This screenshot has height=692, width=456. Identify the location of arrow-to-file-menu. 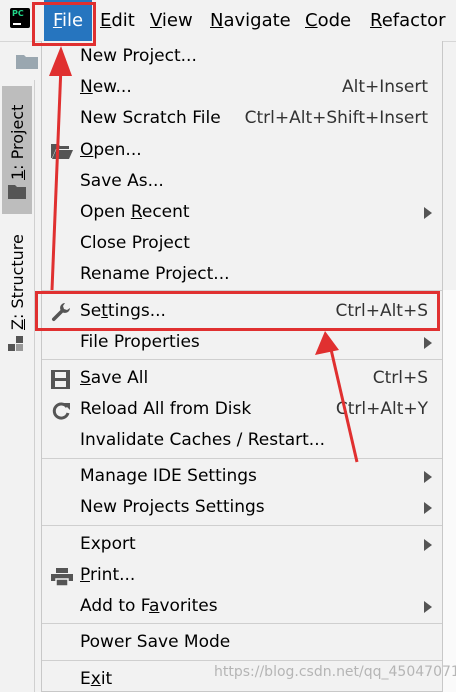
(56, 178).